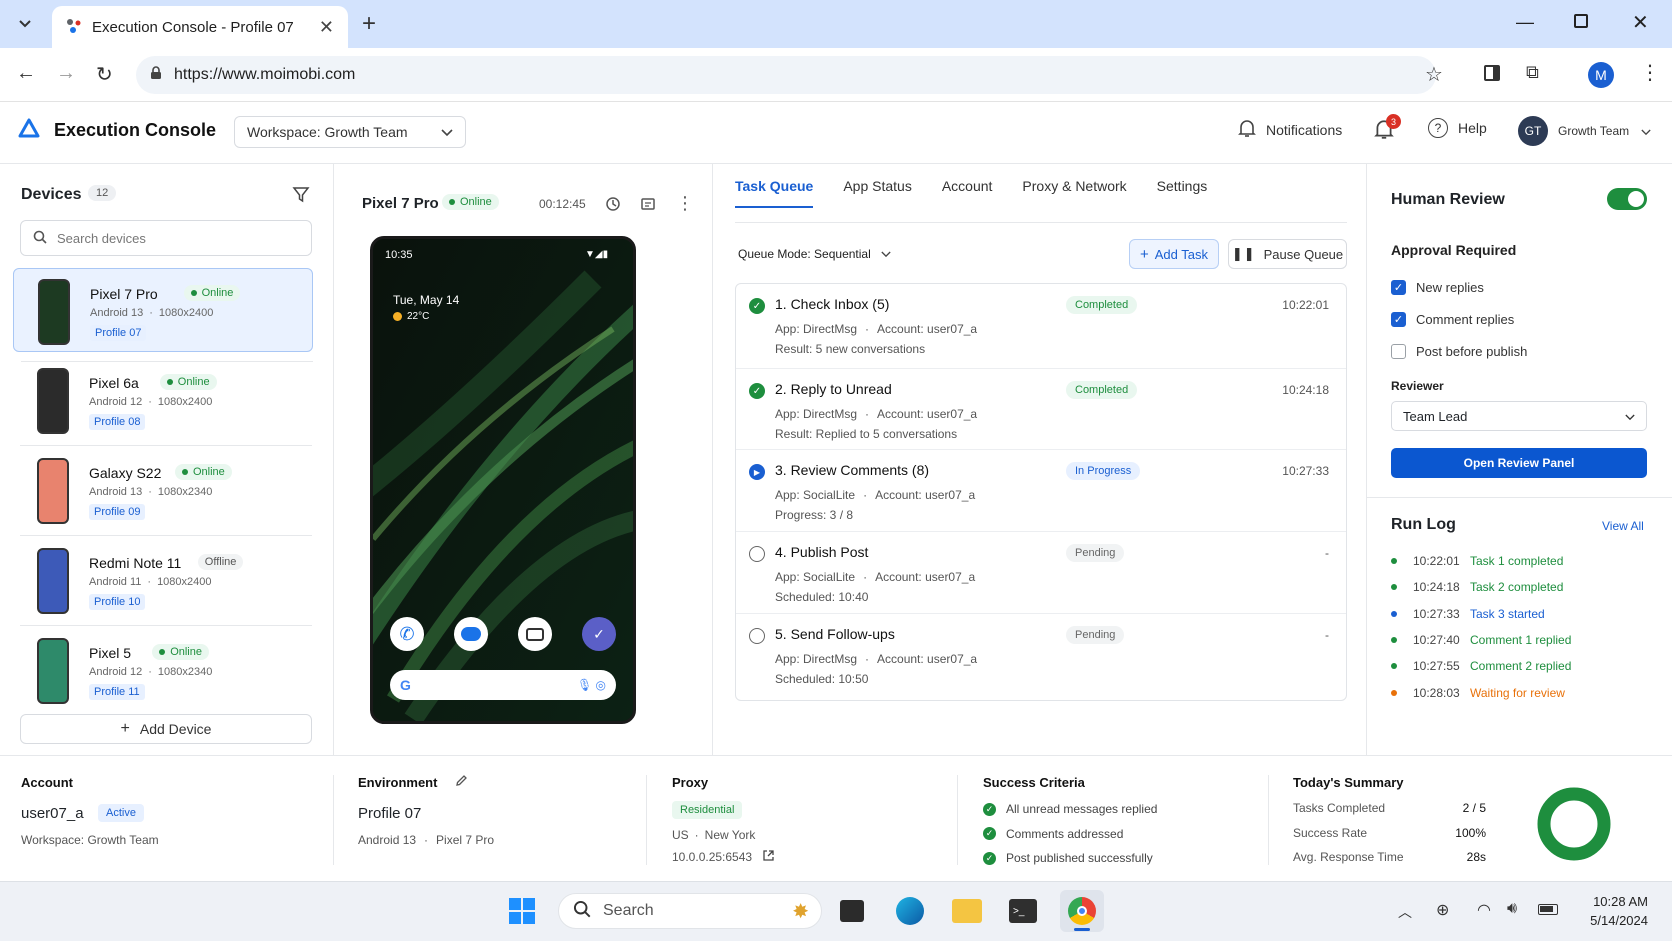 This screenshot has height=941, width=1672. Describe the element at coordinates (1574, 824) in the screenshot. I see `success-rate-donut` at that location.